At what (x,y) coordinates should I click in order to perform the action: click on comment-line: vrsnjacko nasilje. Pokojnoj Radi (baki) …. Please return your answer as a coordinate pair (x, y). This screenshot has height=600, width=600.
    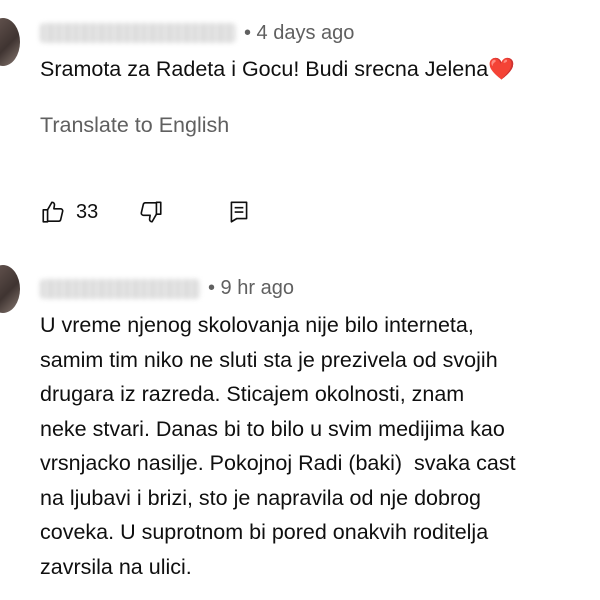
    Looking at the image, I should click on (278, 463).